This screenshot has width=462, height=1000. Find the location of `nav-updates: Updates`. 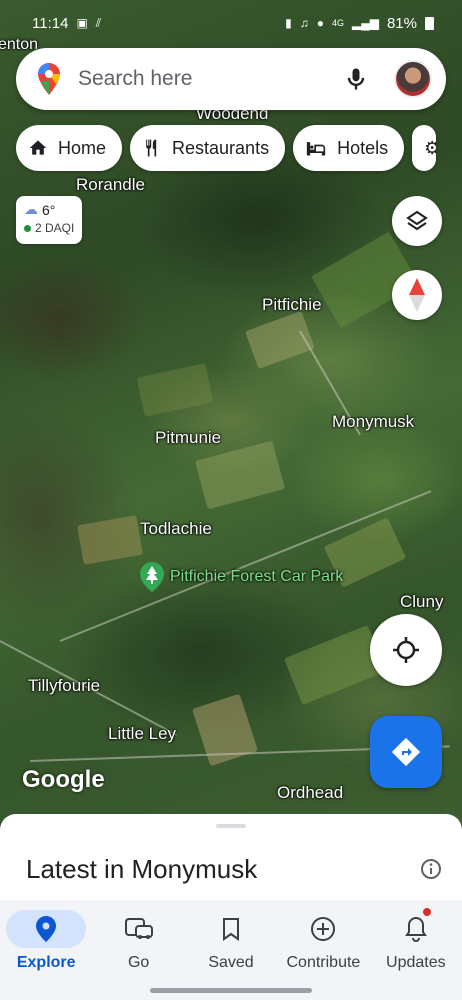

nav-updates: Updates is located at coordinates (416, 950).